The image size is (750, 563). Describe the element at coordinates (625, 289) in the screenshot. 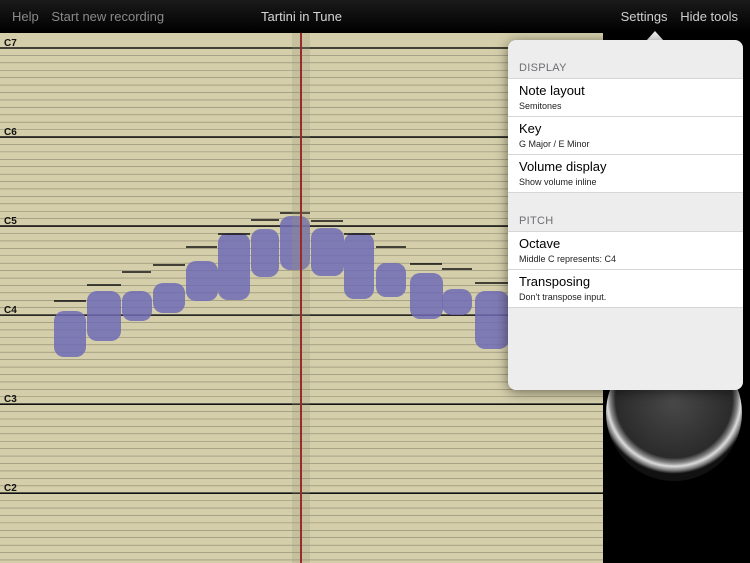

I see `transposing-row: Transposing Don't transpose input.` at that location.